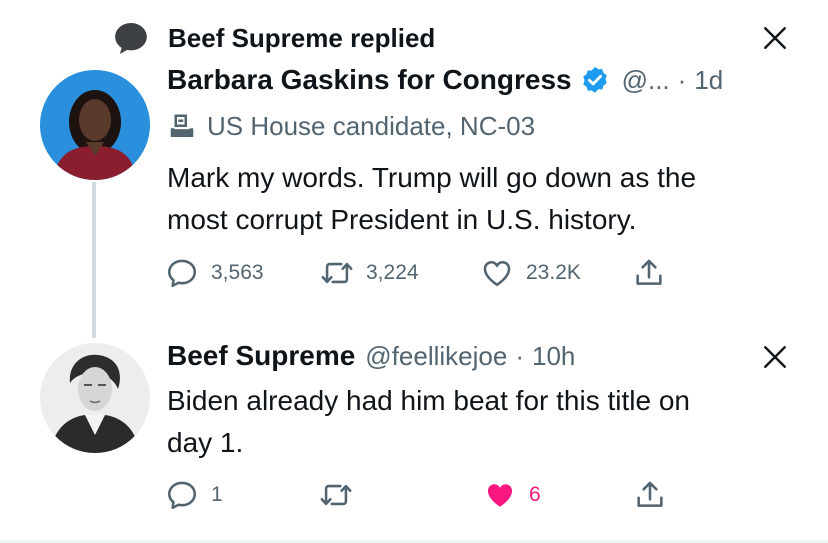  I want to click on reply-count: 3,563, so click(237, 272).